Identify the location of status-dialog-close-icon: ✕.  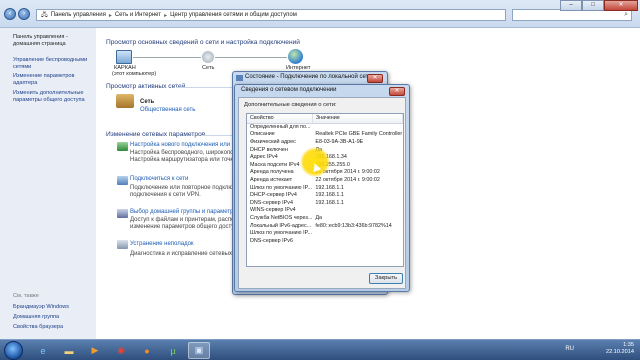
(375, 78).